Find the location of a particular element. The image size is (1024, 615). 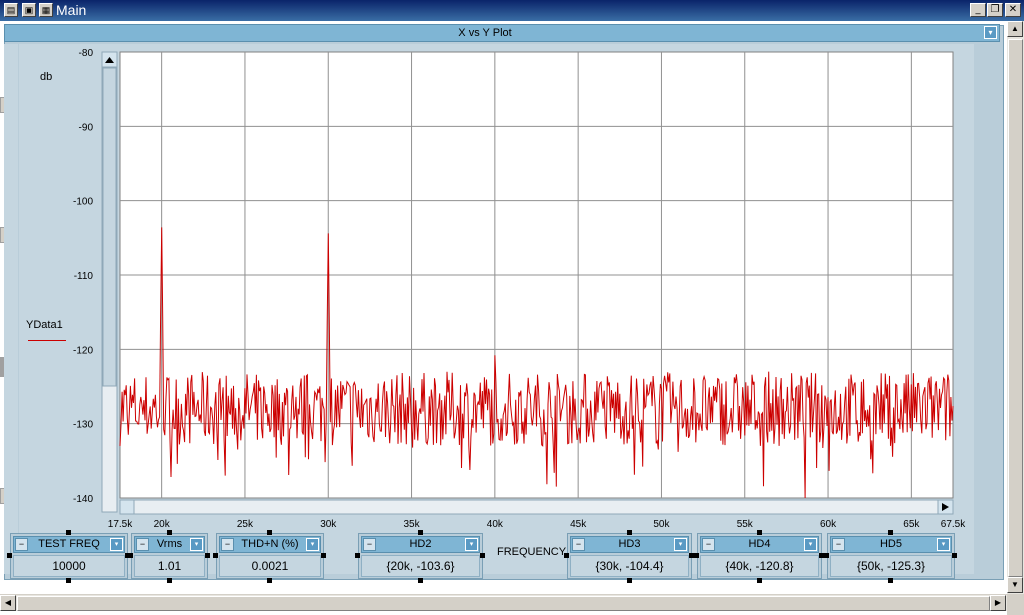

x-tick-label: 50k is located at coordinates (661, 524).